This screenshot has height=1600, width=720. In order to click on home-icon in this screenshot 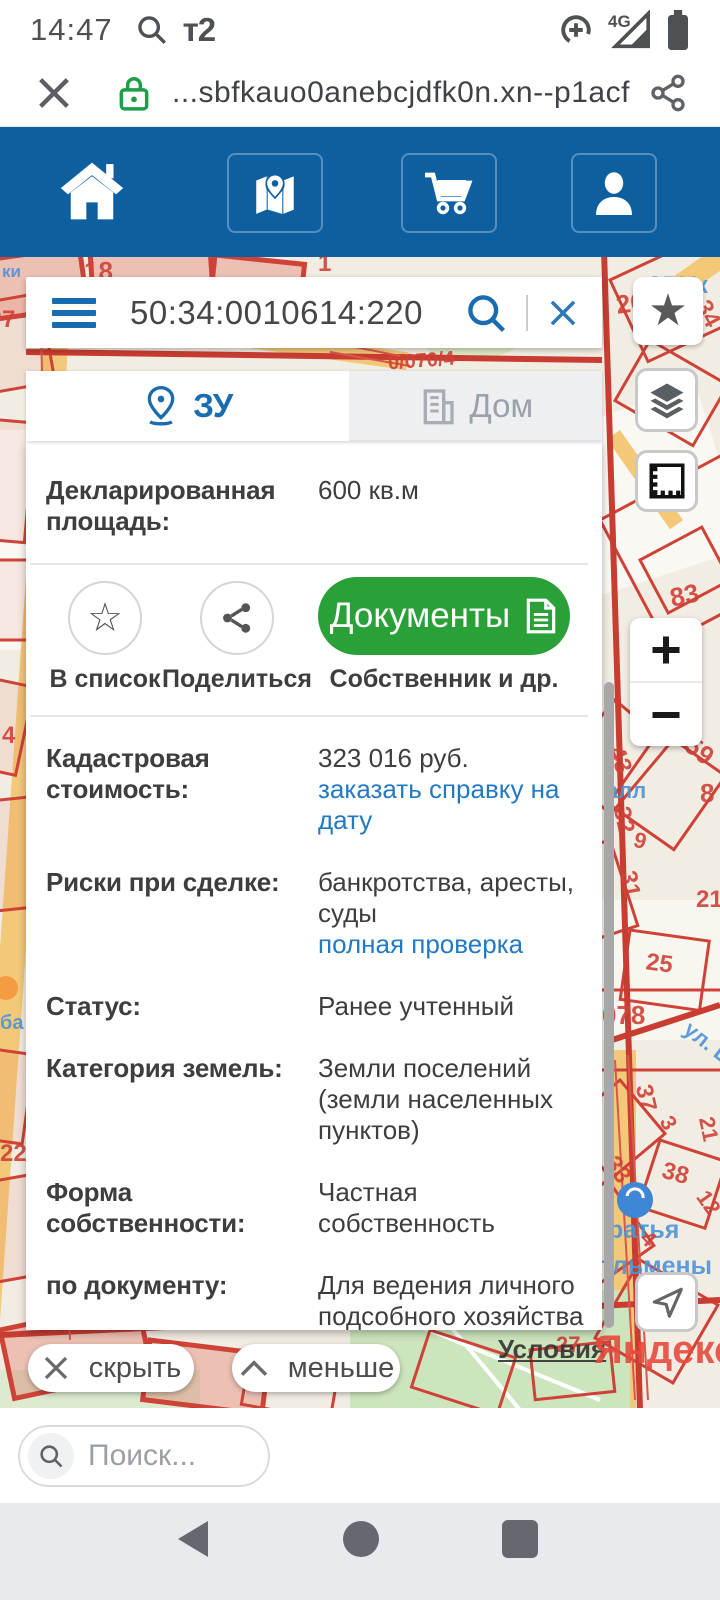, I will do `click(92, 191)`.